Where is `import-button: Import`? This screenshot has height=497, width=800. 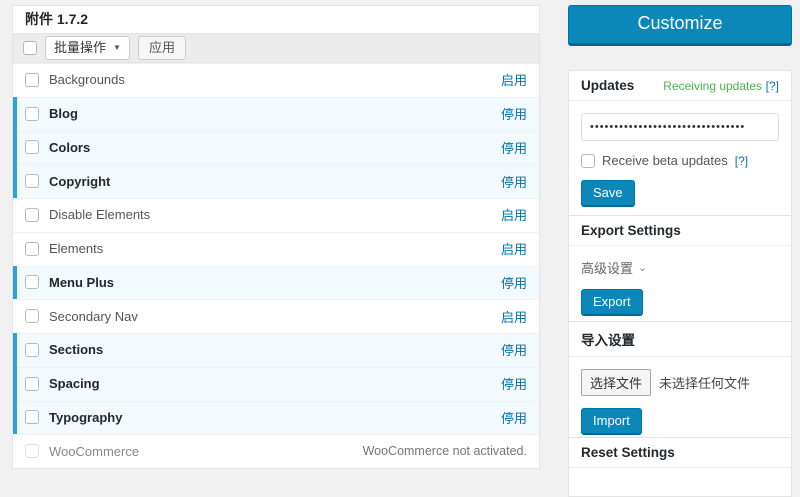
import-button: Import is located at coordinates (611, 421).